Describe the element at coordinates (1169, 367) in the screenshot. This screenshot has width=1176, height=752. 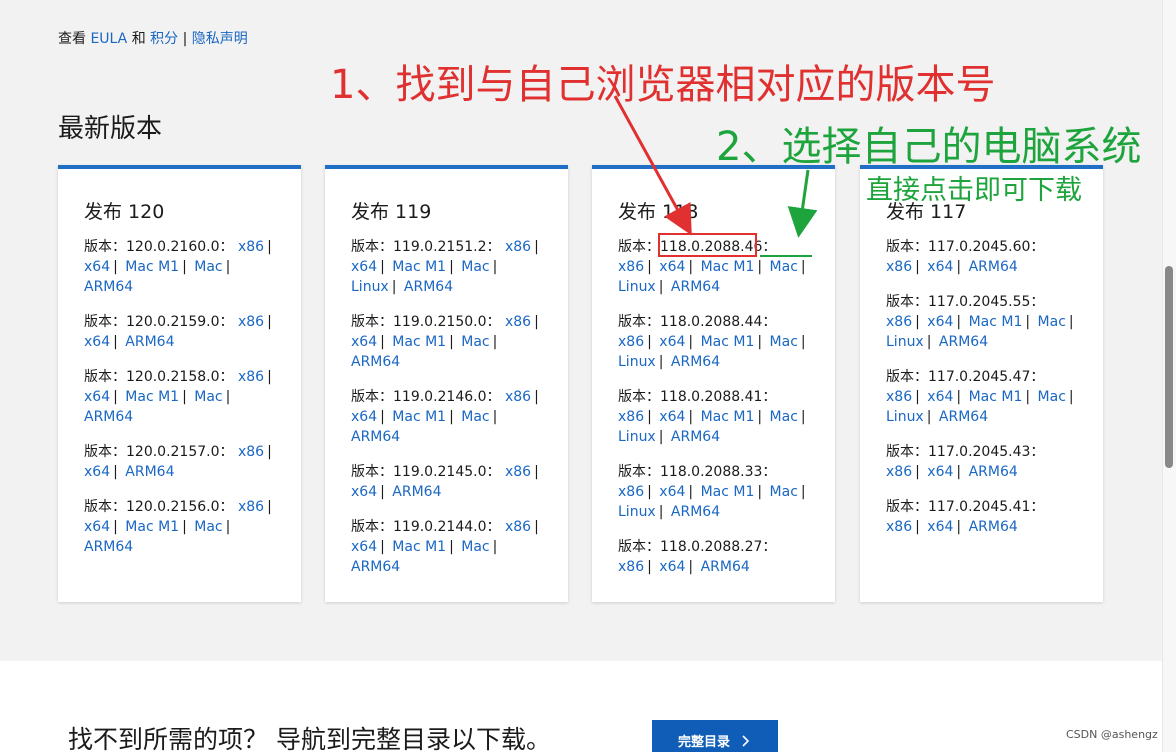
I see `scrollbar-thumb` at that location.